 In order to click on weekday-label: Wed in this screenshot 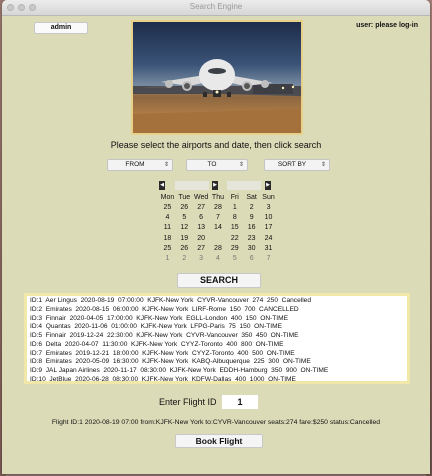, I will do `click(201, 197)`.